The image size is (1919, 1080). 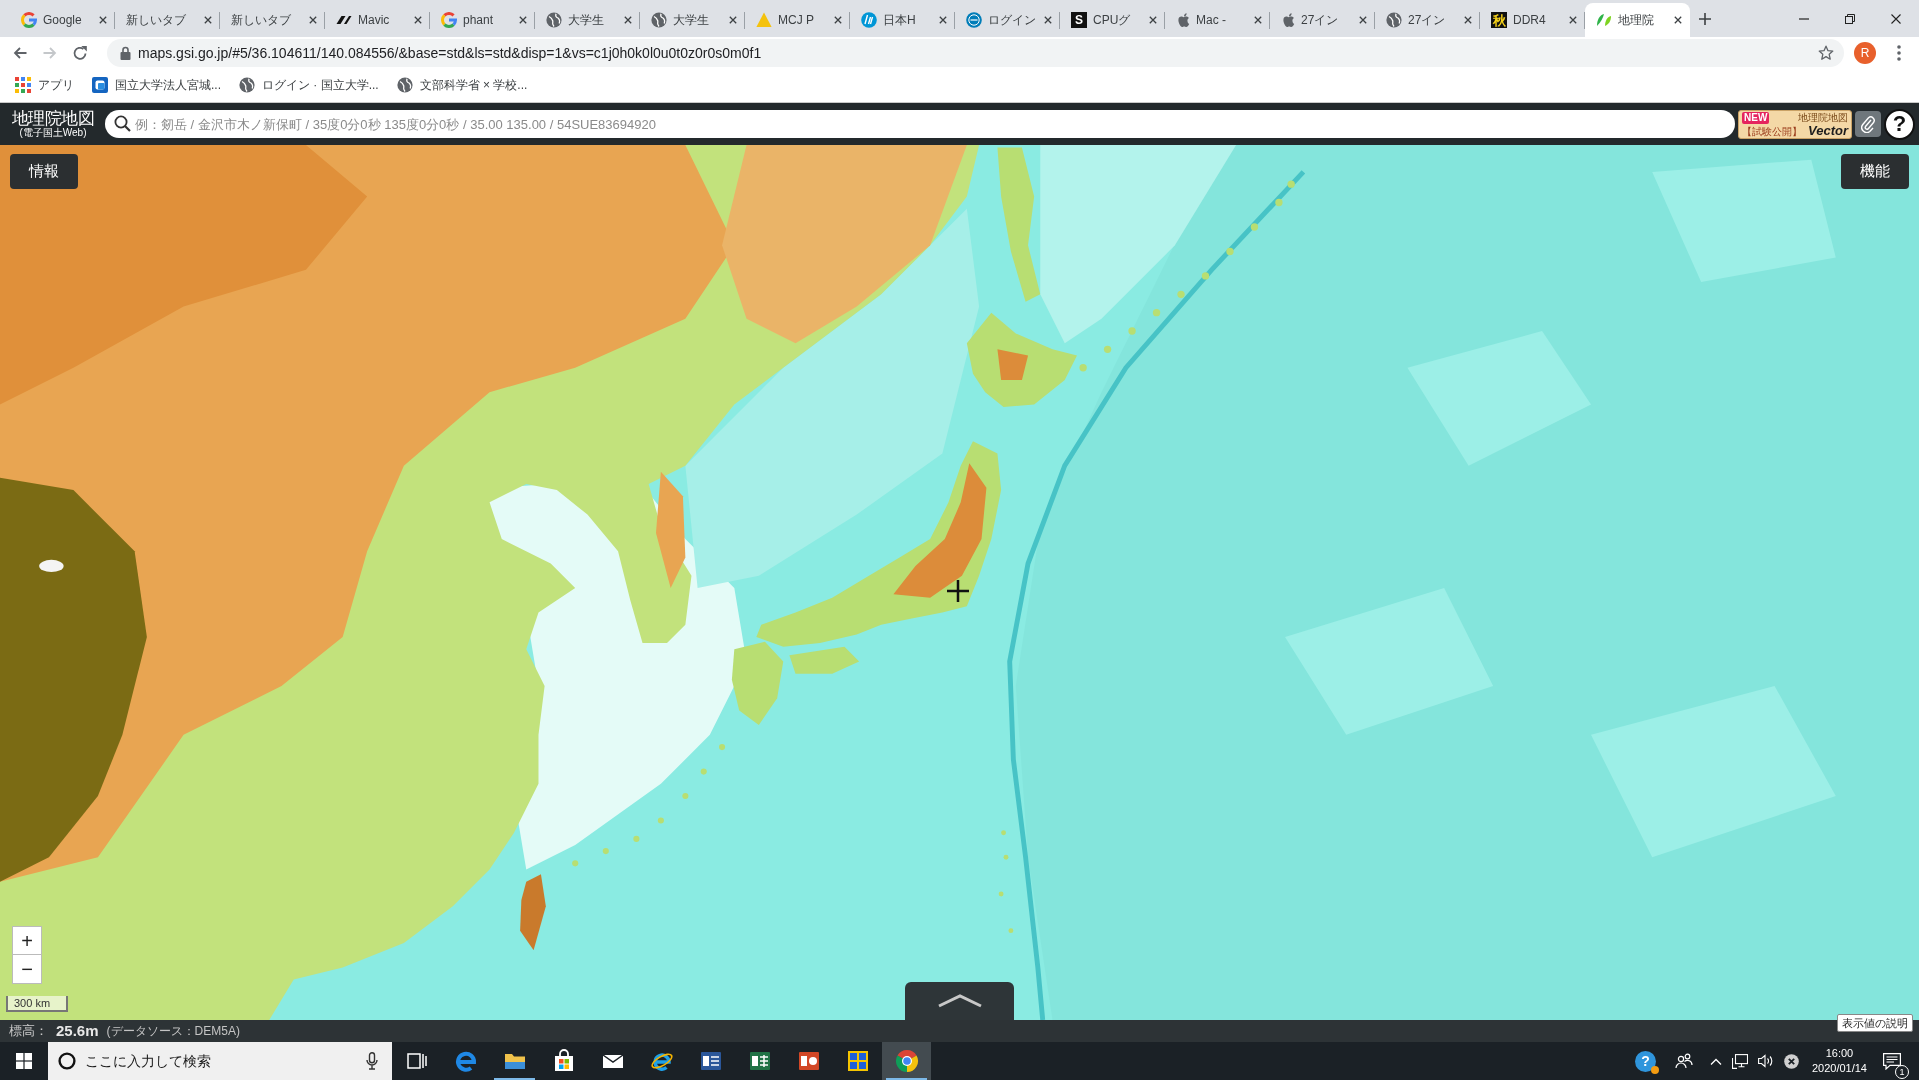 I want to click on functions-button: 機能, so click(x=1875, y=171).